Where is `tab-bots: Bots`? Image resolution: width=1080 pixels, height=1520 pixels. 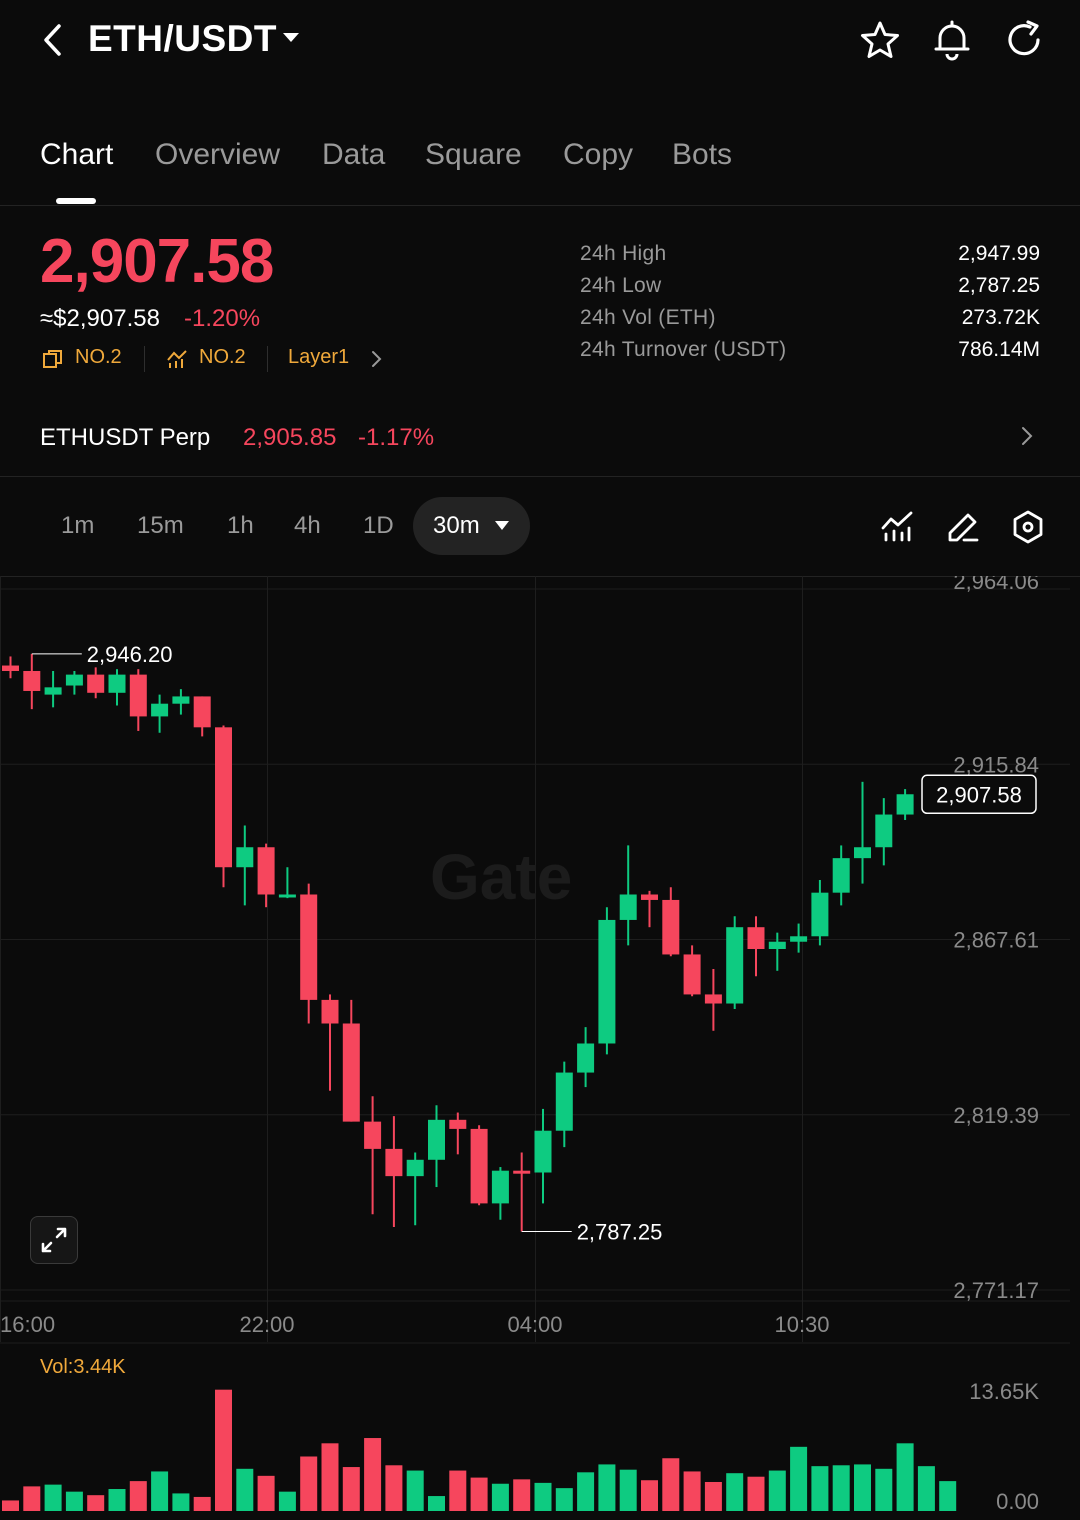 tab-bots: Bots is located at coordinates (702, 155).